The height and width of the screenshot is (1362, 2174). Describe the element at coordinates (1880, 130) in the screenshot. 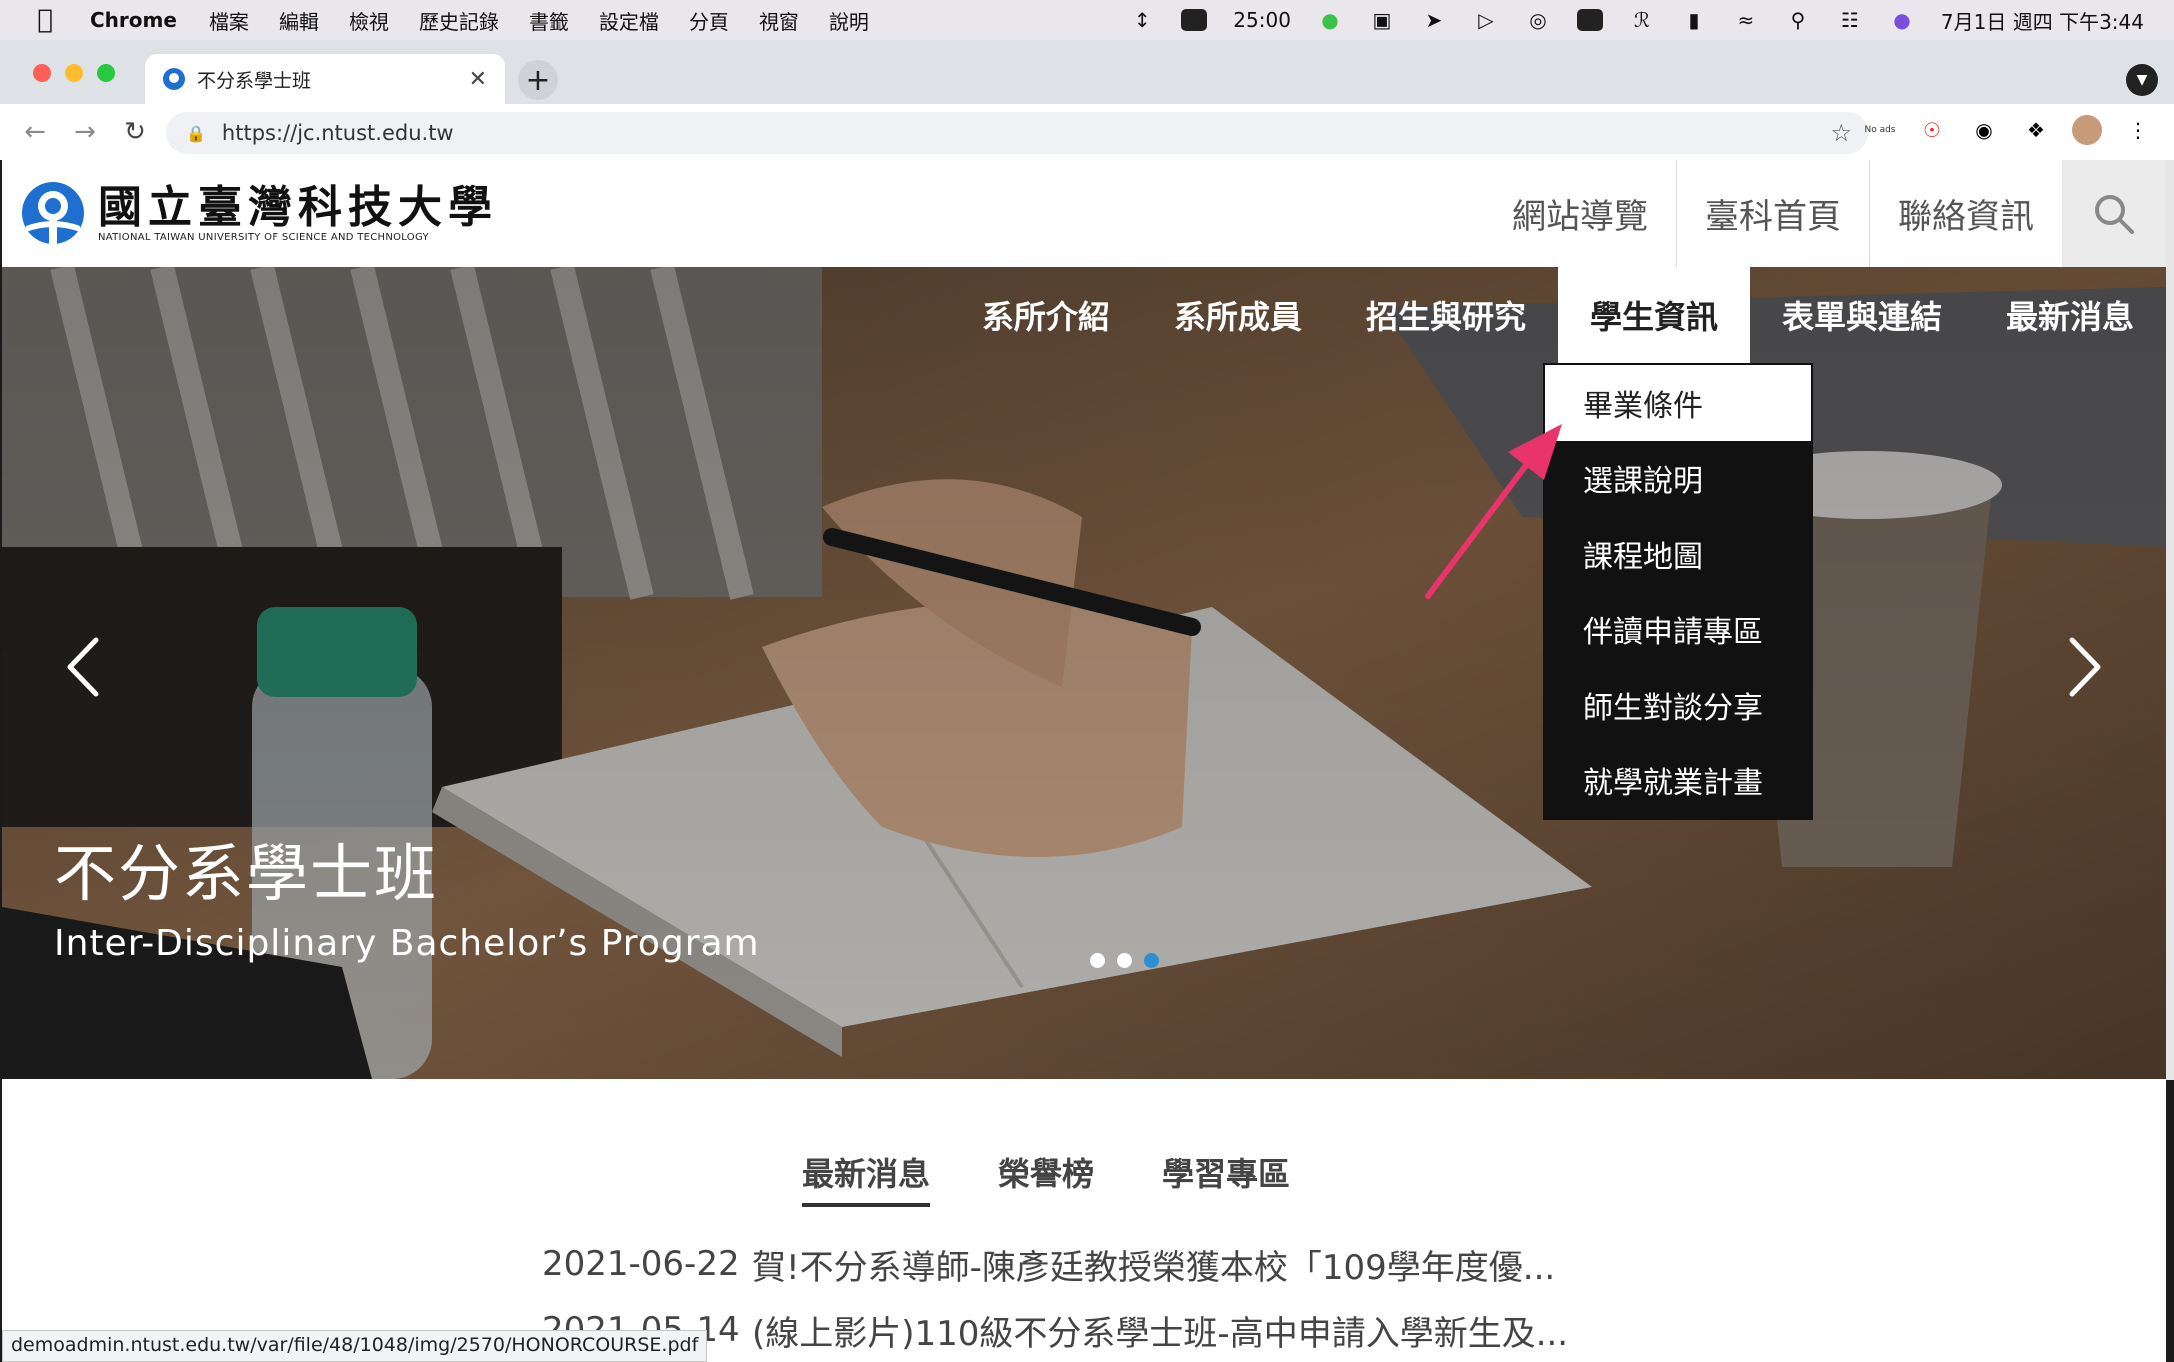

I see `no-ads-extension-icon: No ads` at that location.